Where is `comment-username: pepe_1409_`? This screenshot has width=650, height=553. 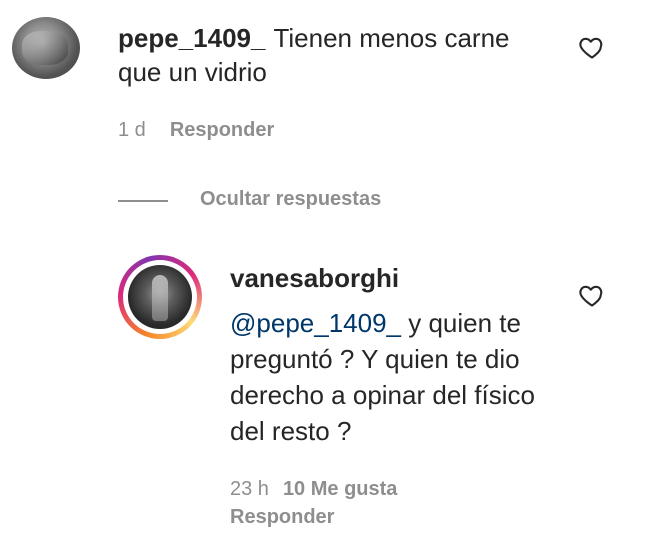 comment-username: pepe_1409_ is located at coordinates (191, 38).